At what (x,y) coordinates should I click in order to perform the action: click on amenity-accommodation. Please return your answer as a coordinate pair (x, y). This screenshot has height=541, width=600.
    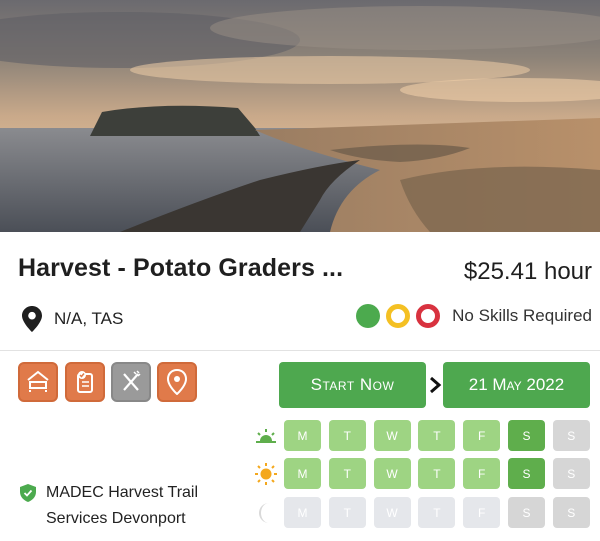
    Looking at the image, I should click on (38, 382).